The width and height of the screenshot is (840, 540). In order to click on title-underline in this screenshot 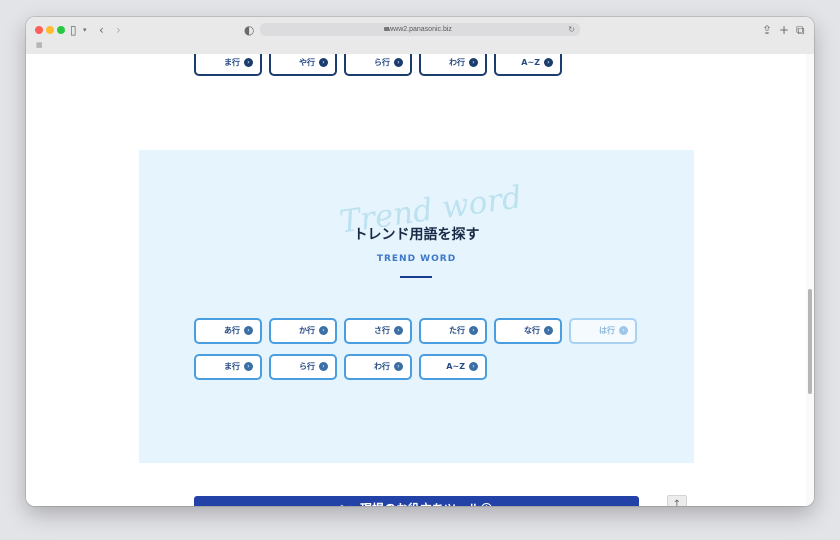, I will do `click(416, 277)`.